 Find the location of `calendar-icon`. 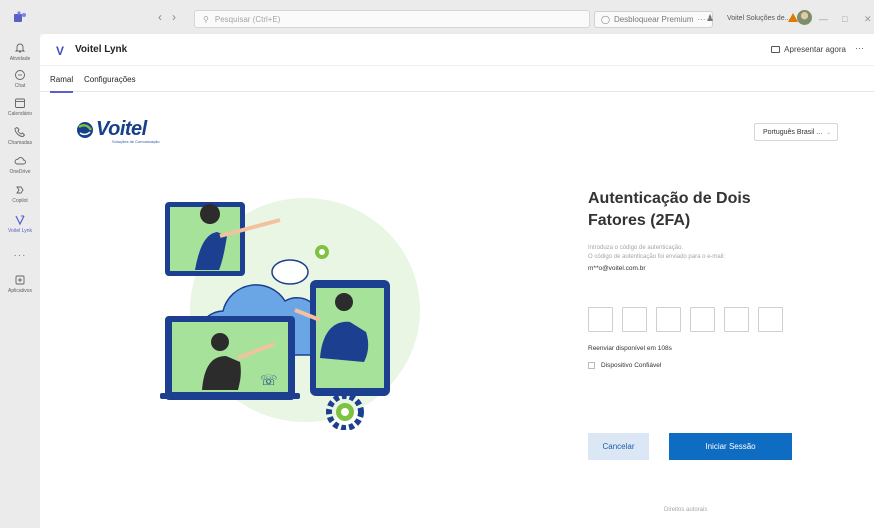

calendar-icon is located at coordinates (20, 103).